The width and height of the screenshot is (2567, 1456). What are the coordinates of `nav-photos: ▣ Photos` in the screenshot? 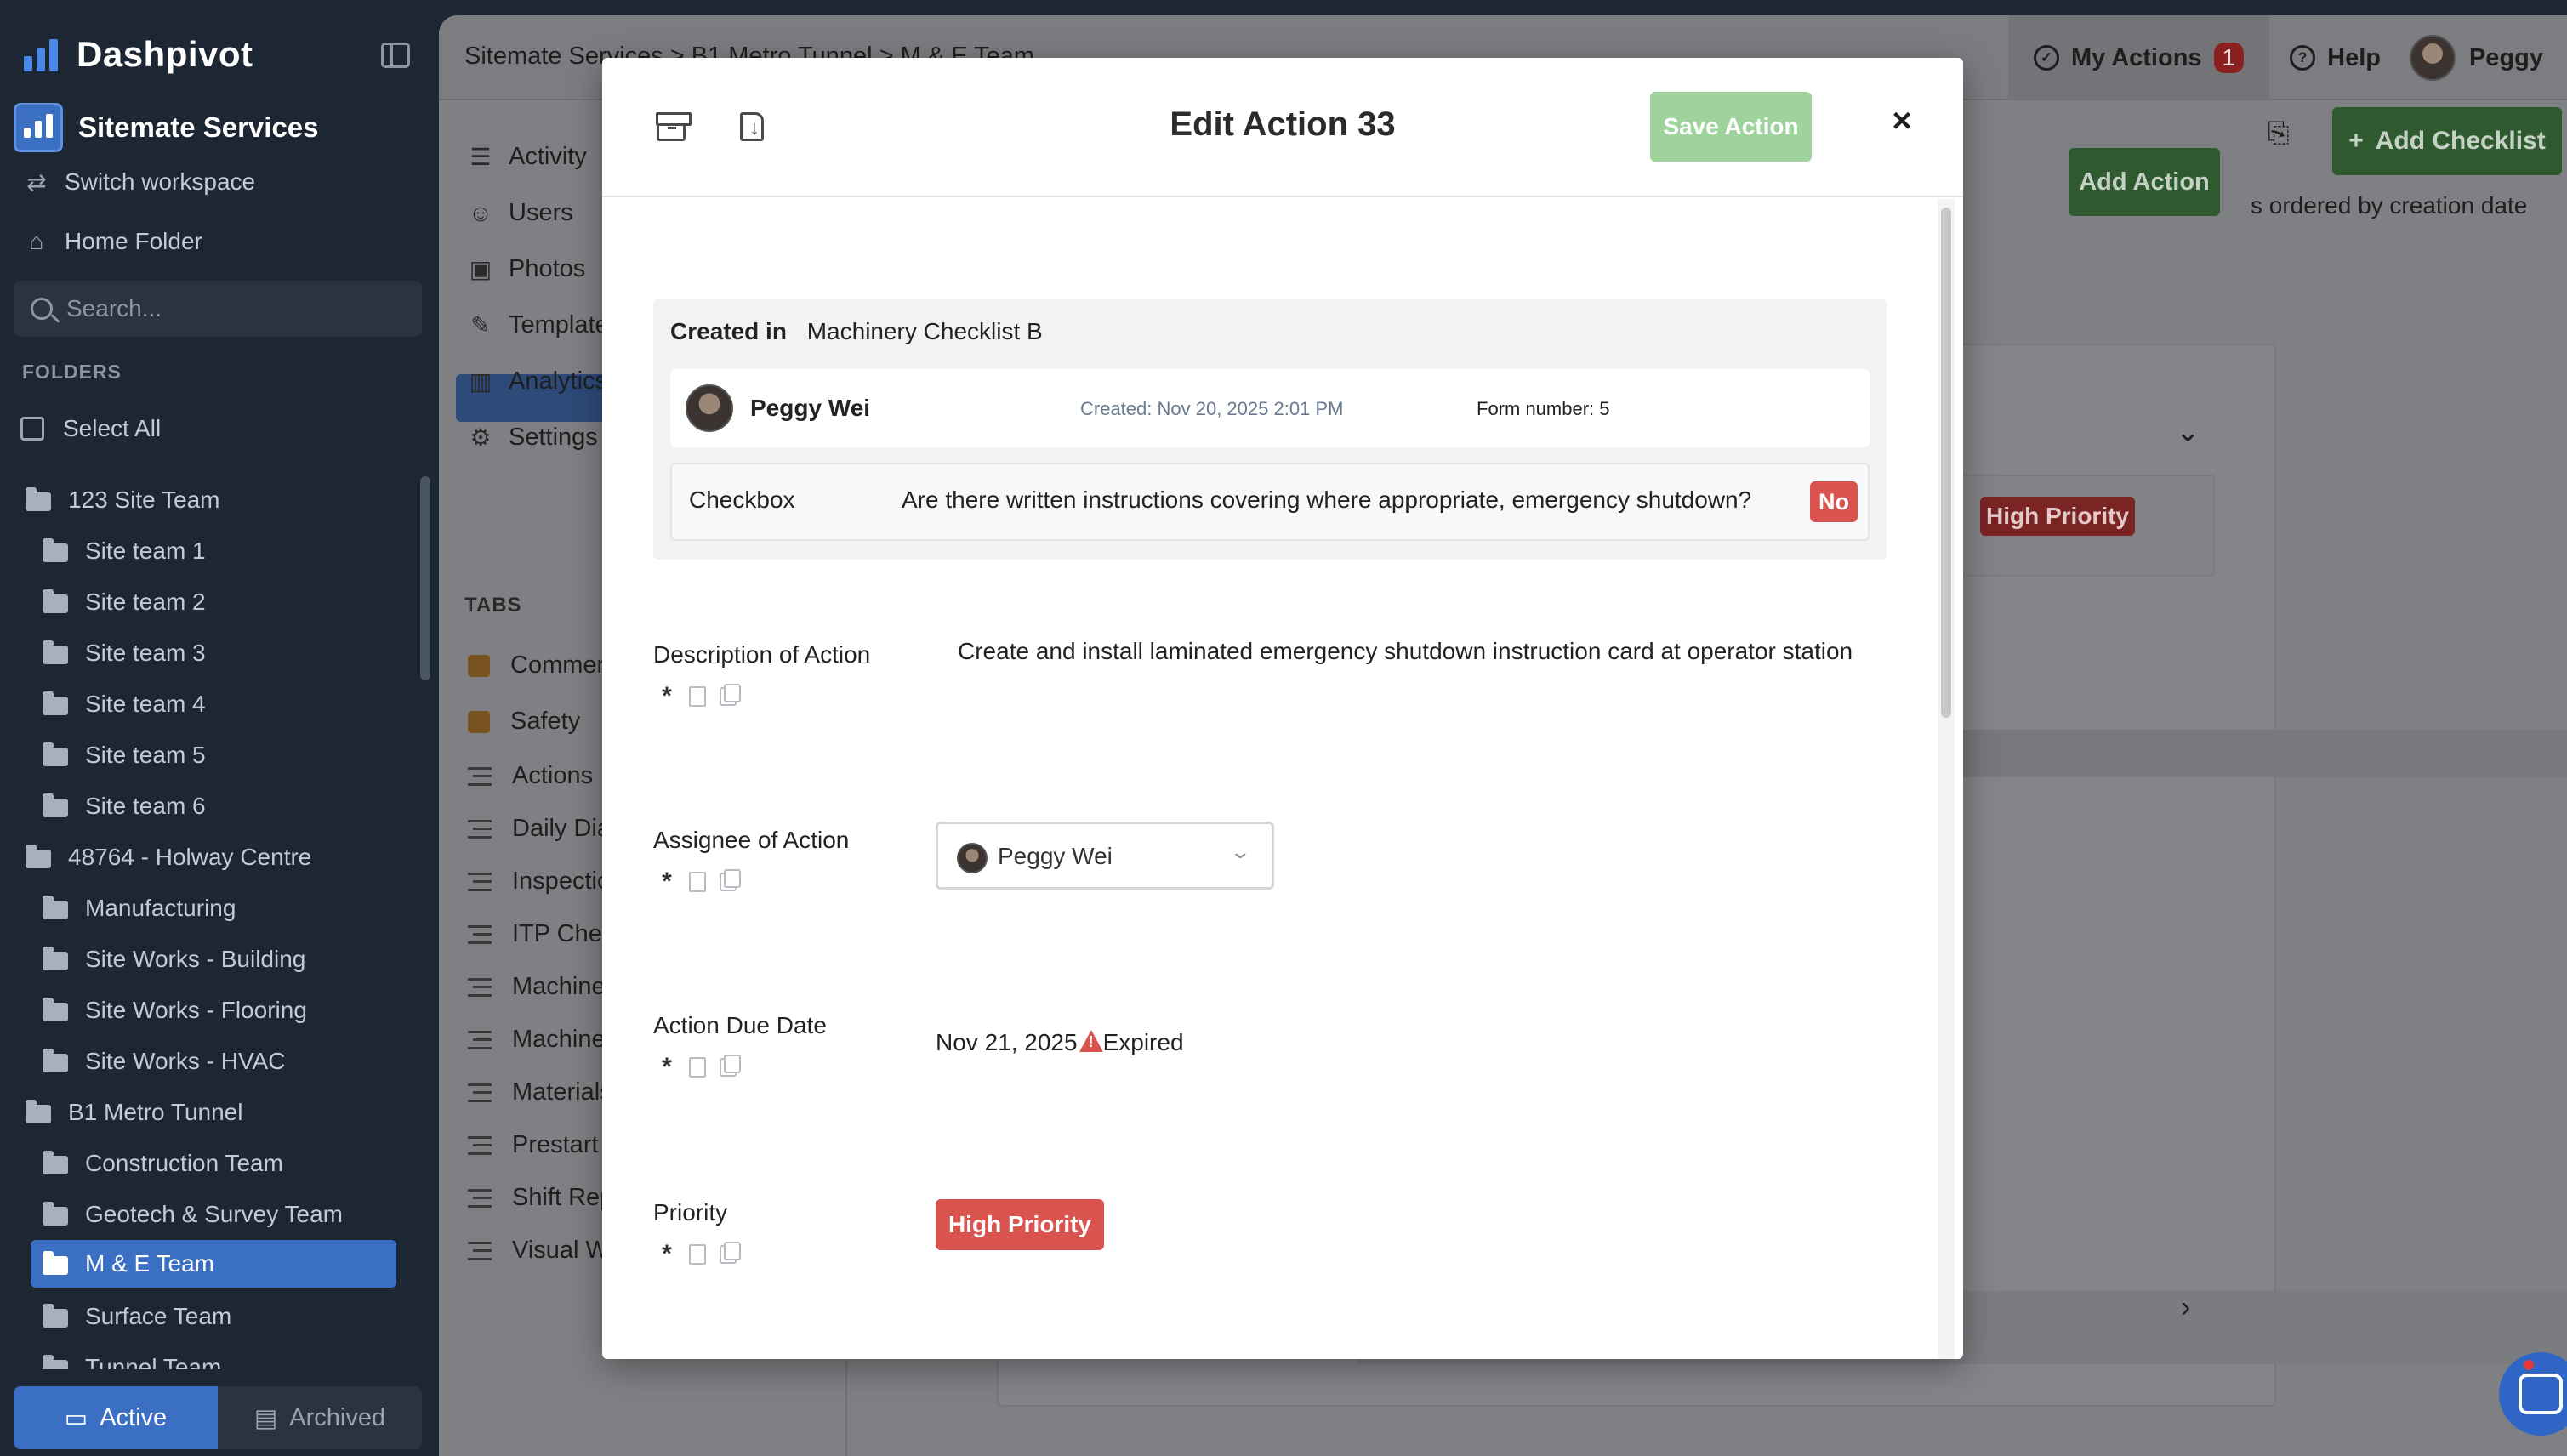 It's located at (527, 269).